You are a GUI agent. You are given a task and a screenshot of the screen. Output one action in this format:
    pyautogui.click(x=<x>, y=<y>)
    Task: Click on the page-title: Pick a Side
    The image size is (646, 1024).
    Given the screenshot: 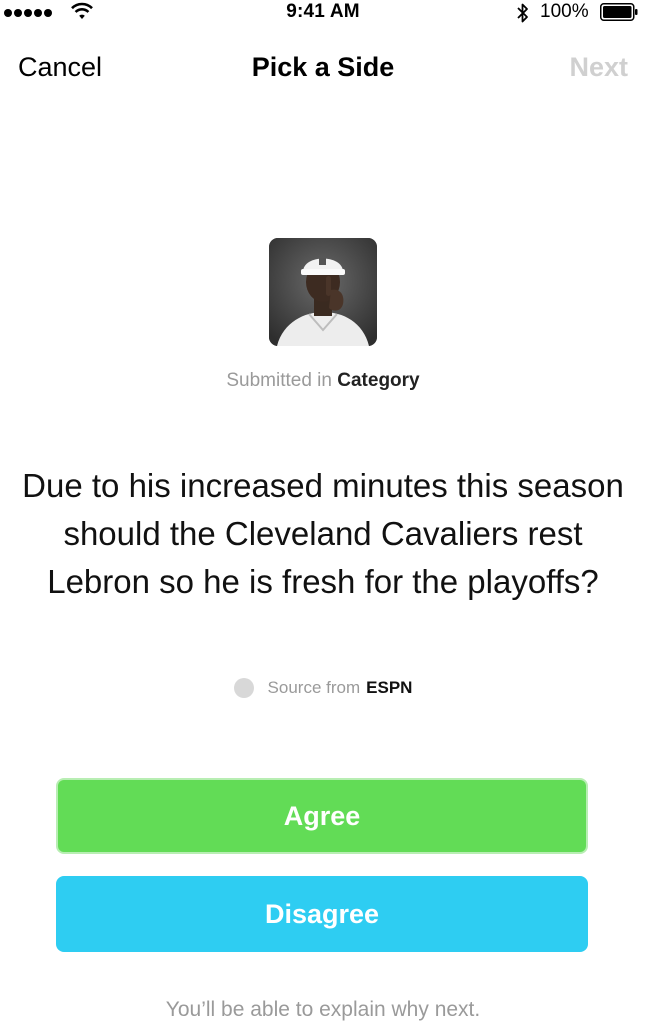 What is the action you would take?
    pyautogui.click(x=323, y=67)
    